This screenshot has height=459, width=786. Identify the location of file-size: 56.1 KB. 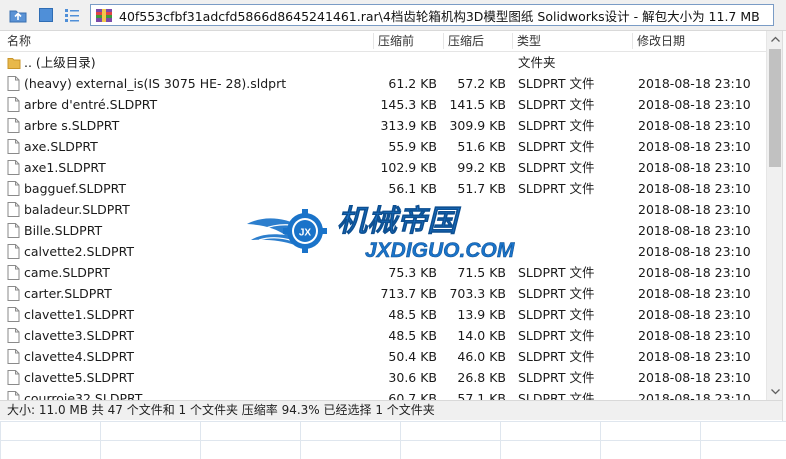
(412, 188).